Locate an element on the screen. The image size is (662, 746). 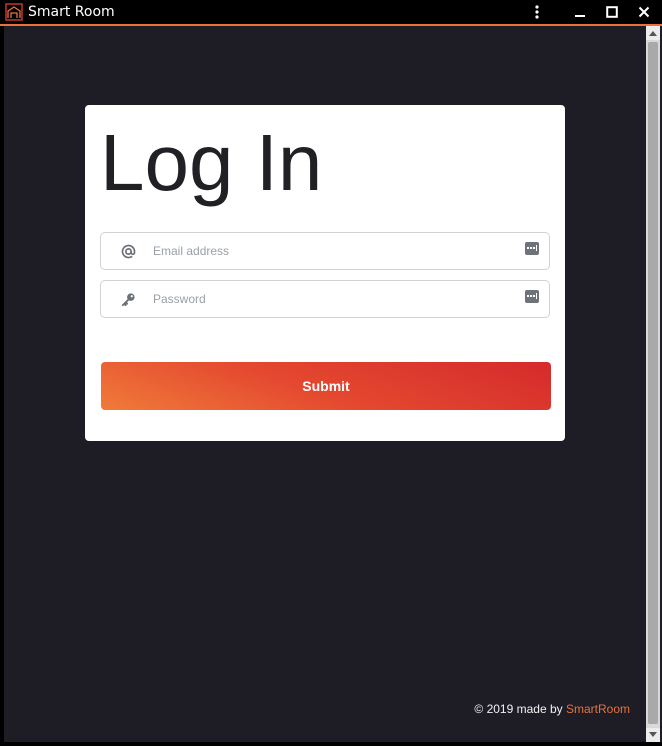
close-icon is located at coordinates (644, 12).